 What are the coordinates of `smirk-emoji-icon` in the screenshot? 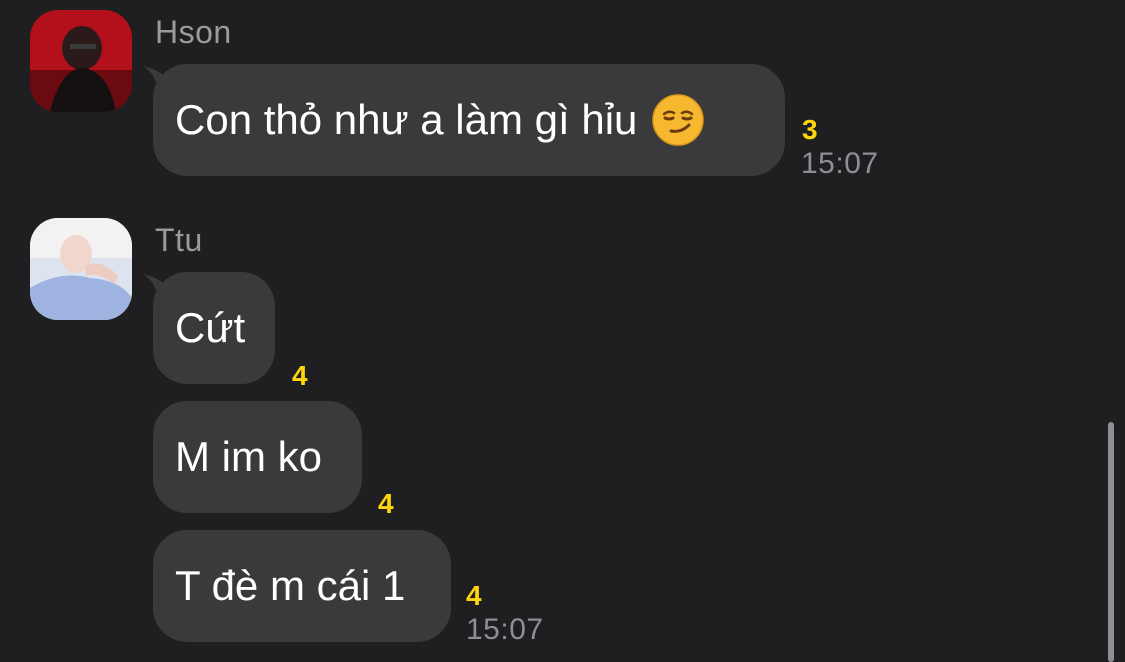 It's located at (678, 120).